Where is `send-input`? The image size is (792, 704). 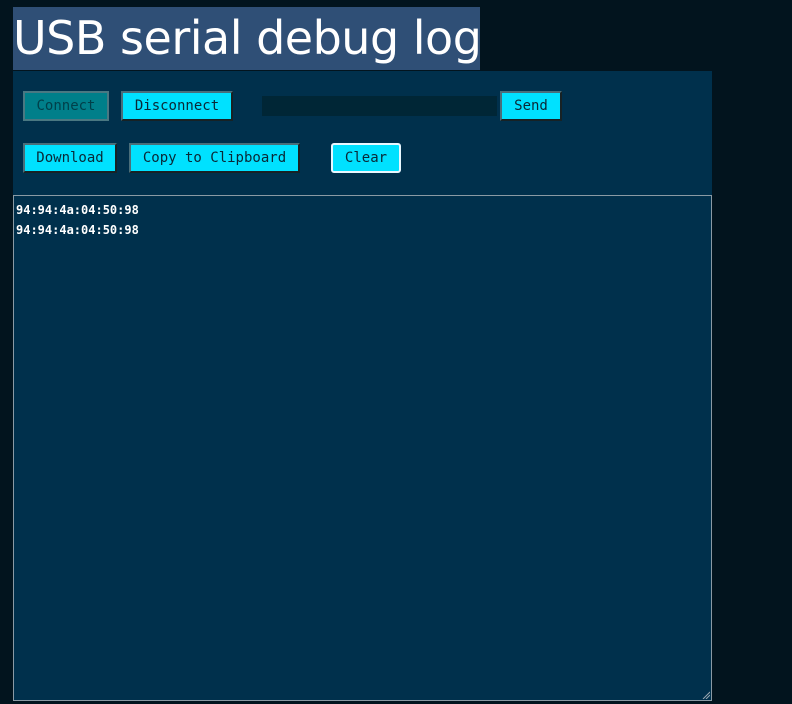
send-input is located at coordinates (379, 106).